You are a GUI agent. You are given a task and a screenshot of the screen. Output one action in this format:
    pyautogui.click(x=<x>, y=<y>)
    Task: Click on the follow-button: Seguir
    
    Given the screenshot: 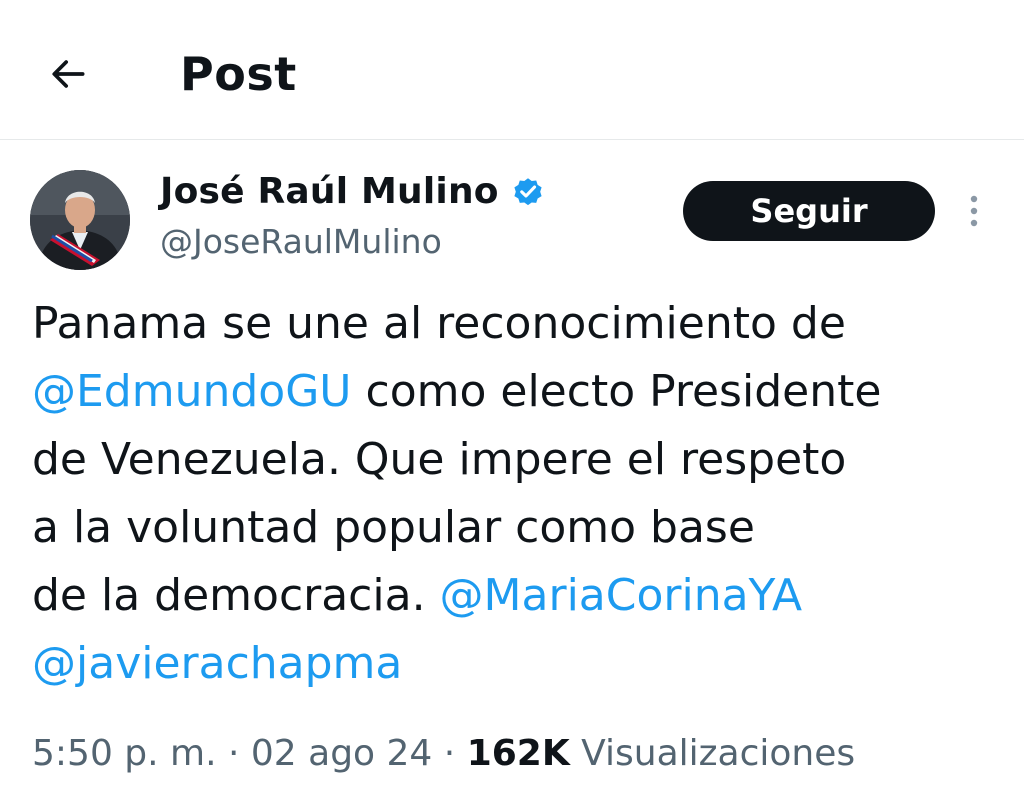 What is the action you would take?
    pyautogui.click(x=809, y=211)
    